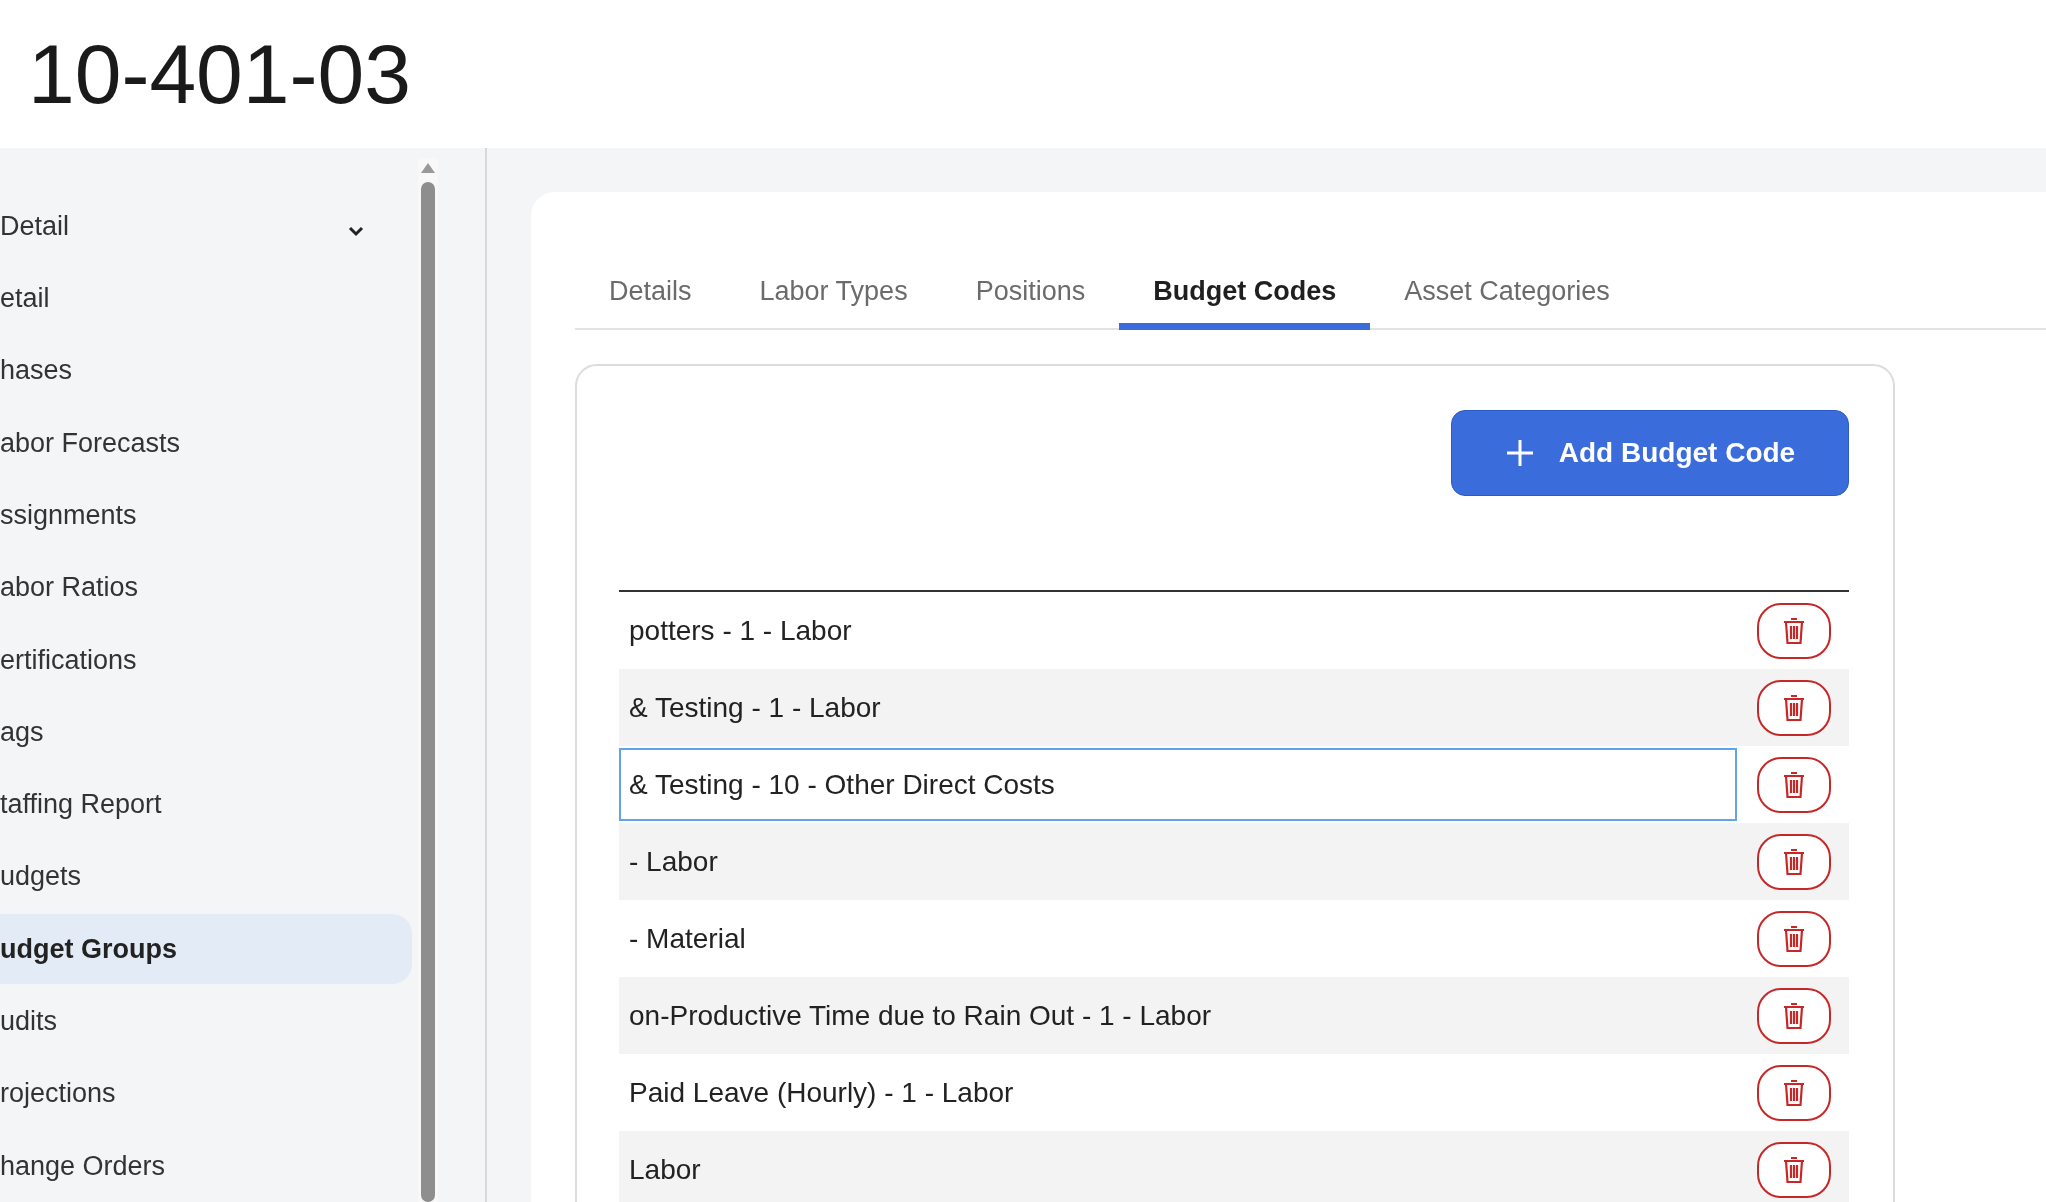 This screenshot has height=1202, width=2046. Describe the element at coordinates (1650, 453) in the screenshot. I see `add-budget-code-button: Add Budget Code` at that location.